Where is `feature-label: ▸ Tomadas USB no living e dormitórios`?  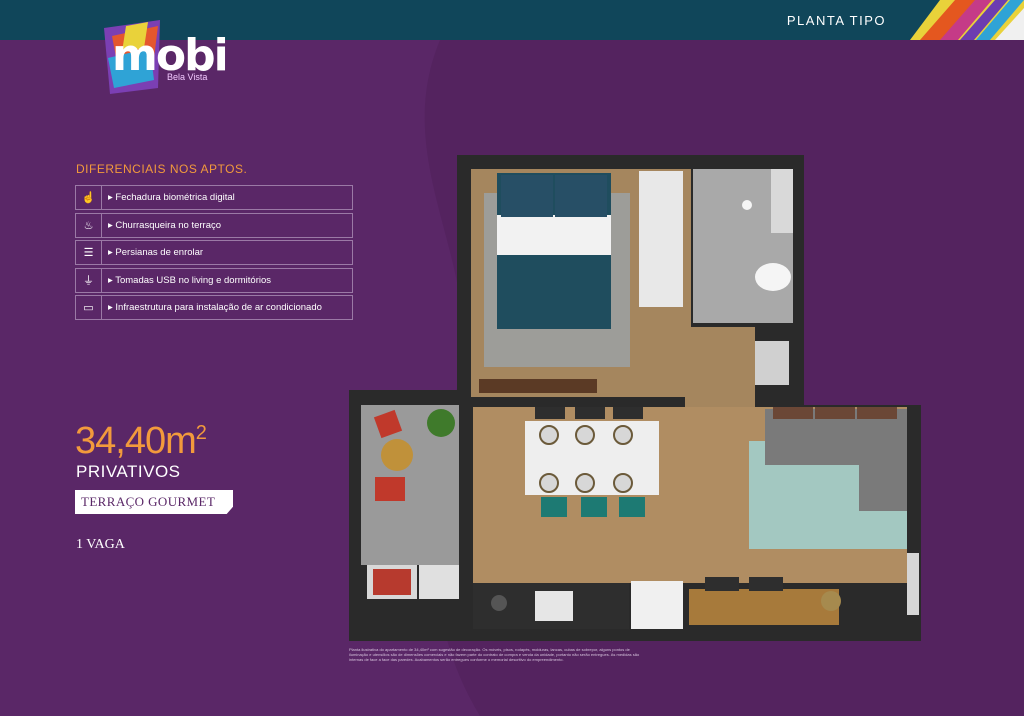
feature-label: ▸ Tomadas USB no living e dormitórios is located at coordinates (189, 280).